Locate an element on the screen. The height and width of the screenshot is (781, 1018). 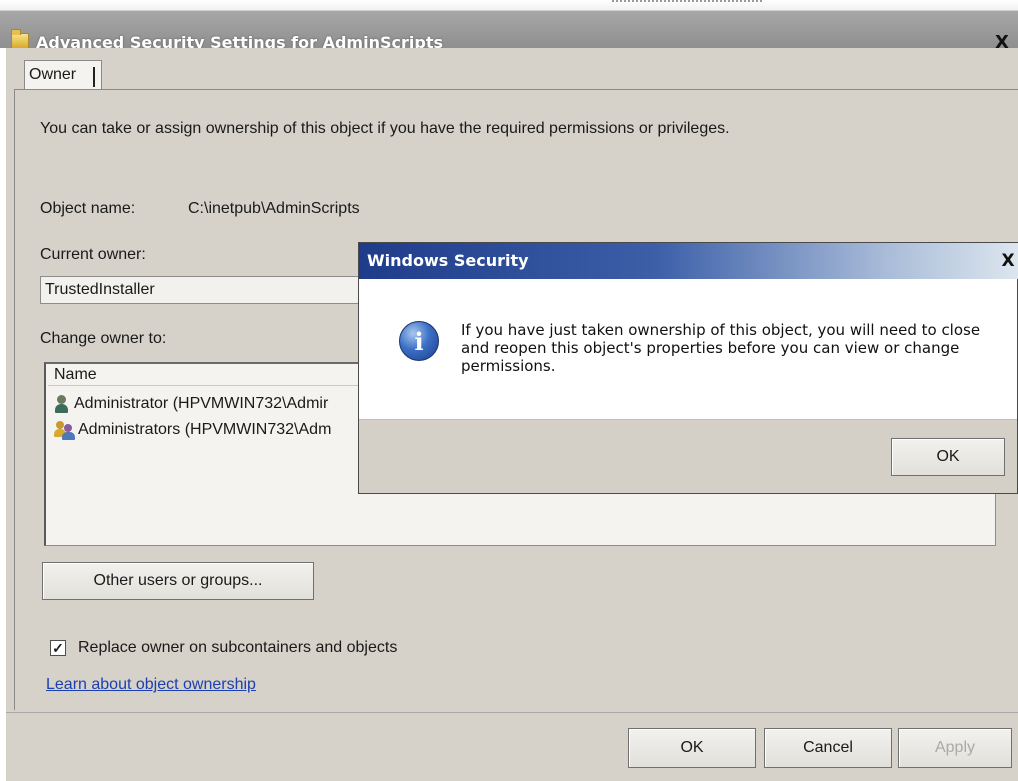
dialog-close-icon: X is located at coordinates (1007, 261).